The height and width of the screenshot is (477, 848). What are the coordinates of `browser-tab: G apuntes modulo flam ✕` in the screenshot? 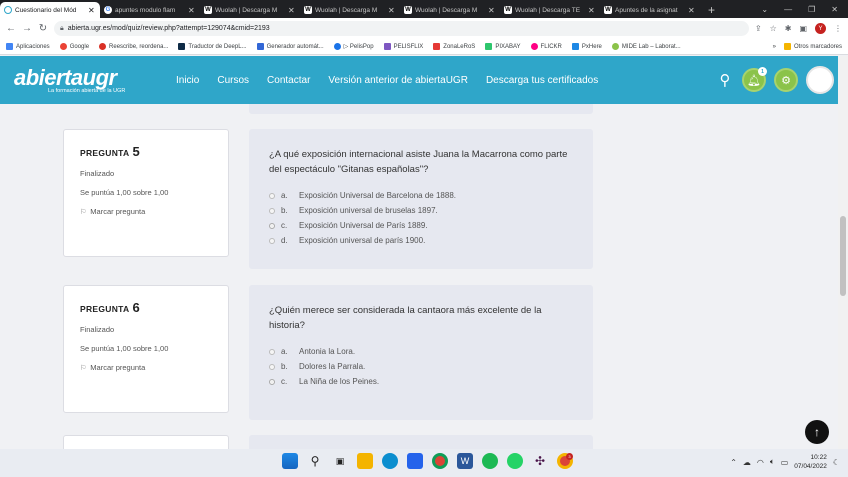 It's located at (150, 10).